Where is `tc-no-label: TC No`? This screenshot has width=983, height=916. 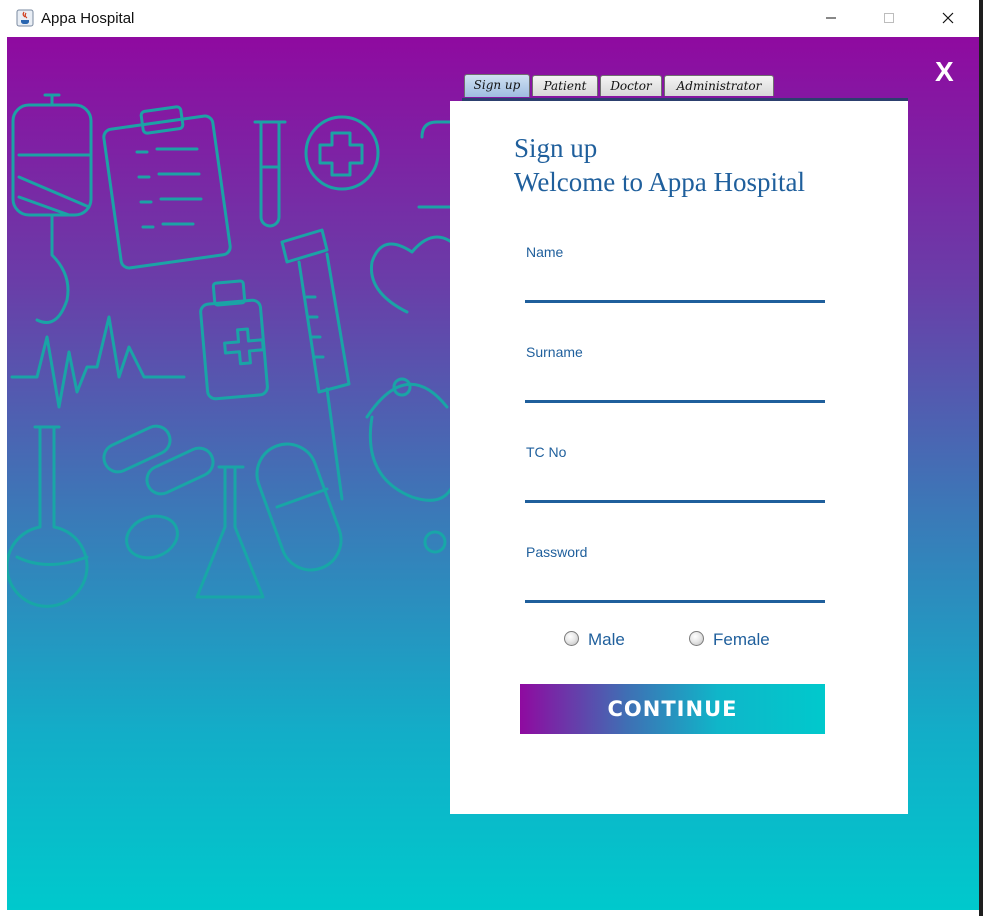
tc-no-label: TC No is located at coordinates (546, 452).